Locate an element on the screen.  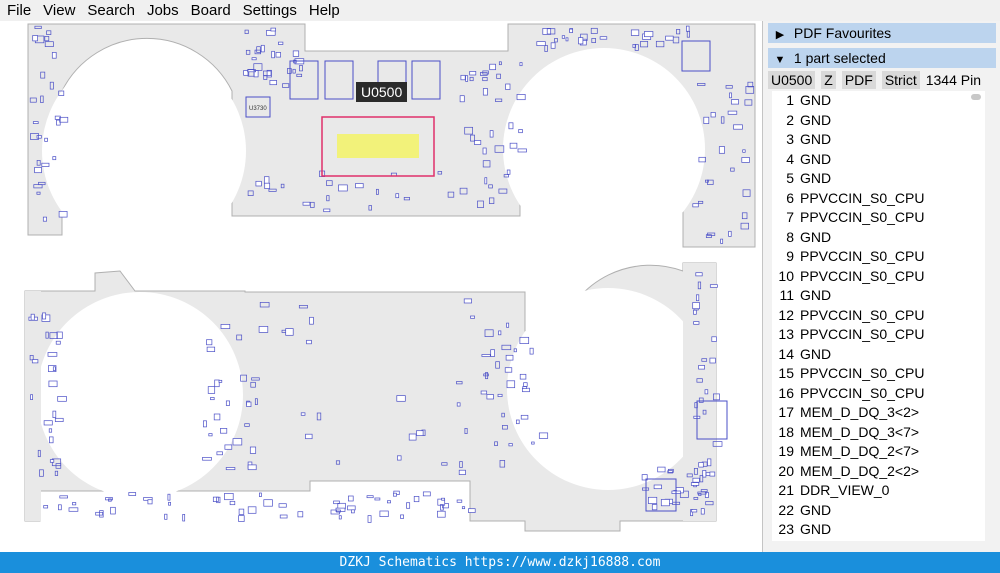
menu-board: Board is located at coordinates (211, 10).